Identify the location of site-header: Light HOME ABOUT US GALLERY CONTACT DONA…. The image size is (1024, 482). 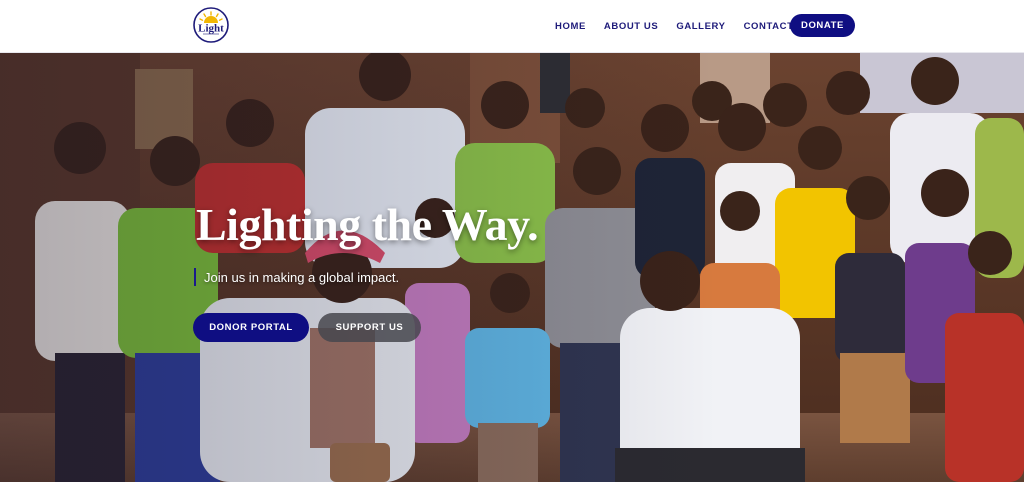
(512, 26).